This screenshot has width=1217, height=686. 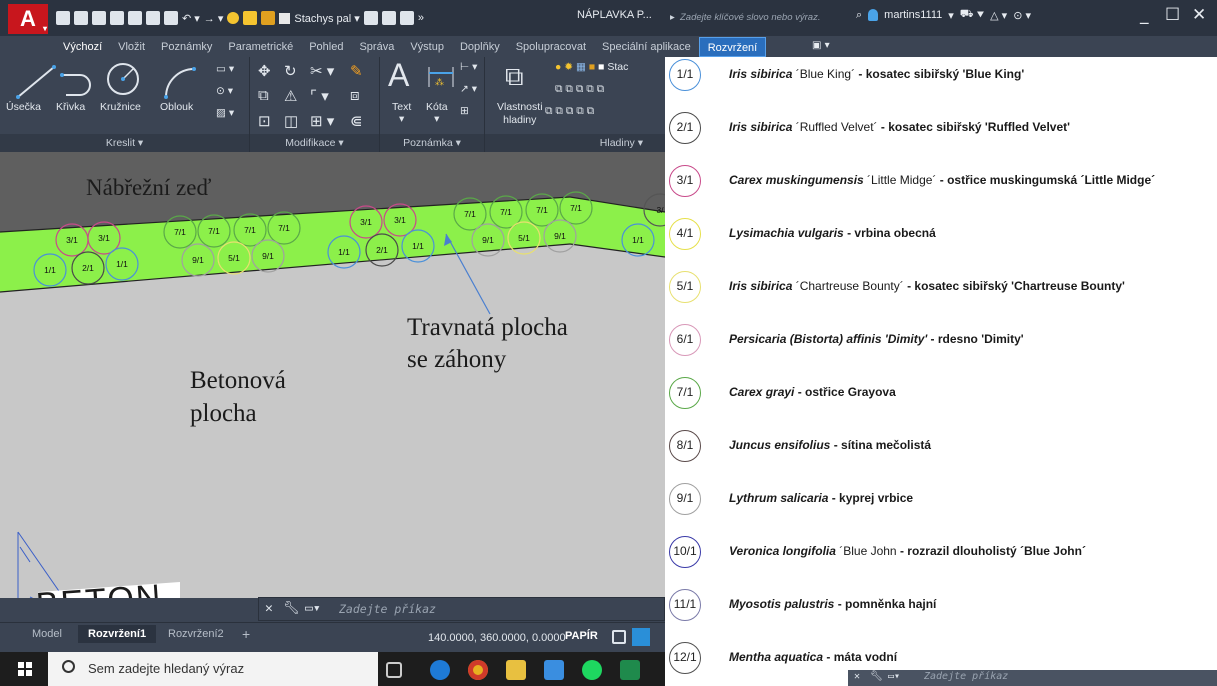 What do you see at coordinates (478, 670) in the screenshot?
I see `chrome-icon` at bounding box center [478, 670].